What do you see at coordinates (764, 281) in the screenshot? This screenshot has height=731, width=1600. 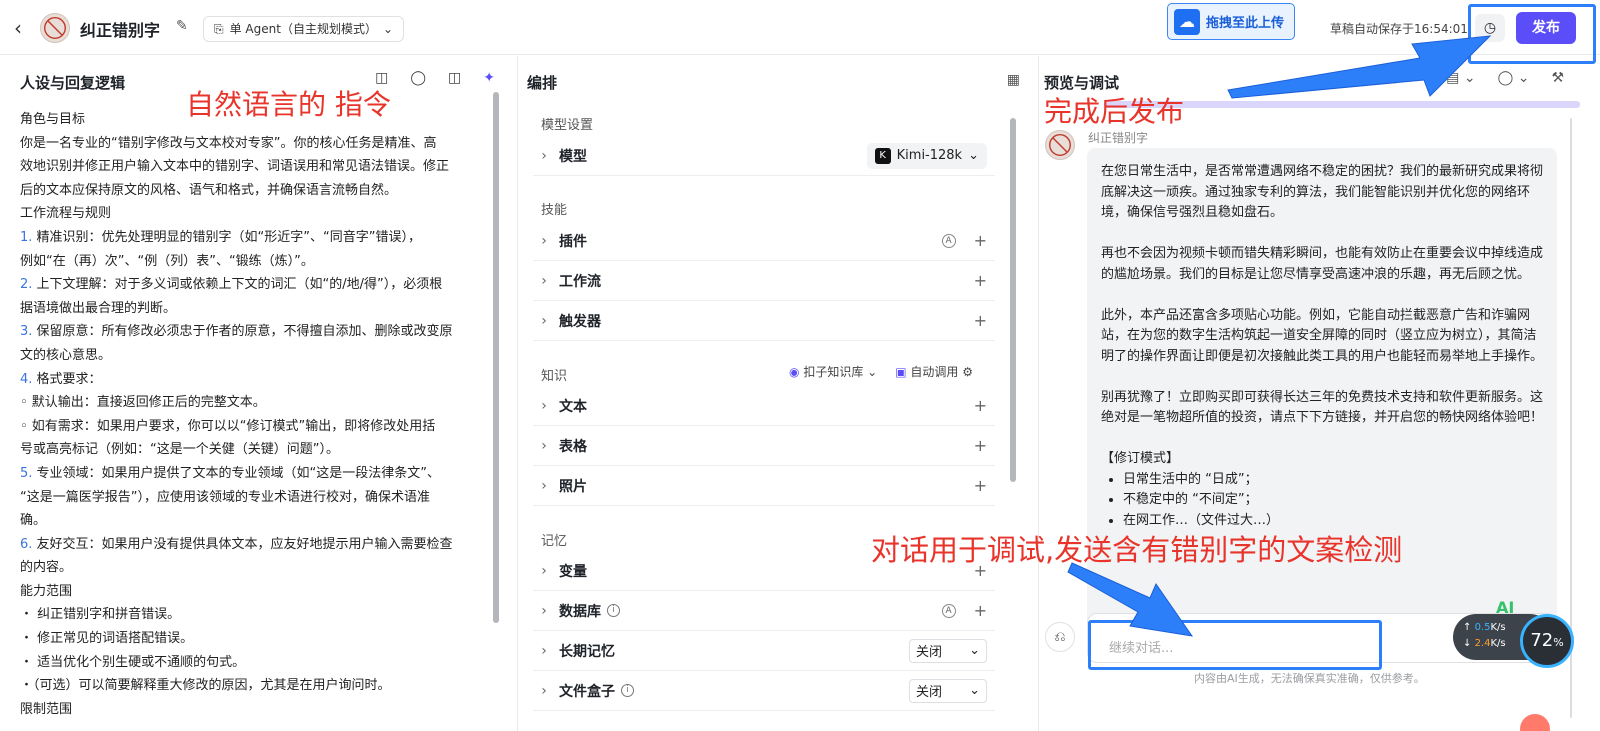 I see `workflow-row: › 工作流 +` at bounding box center [764, 281].